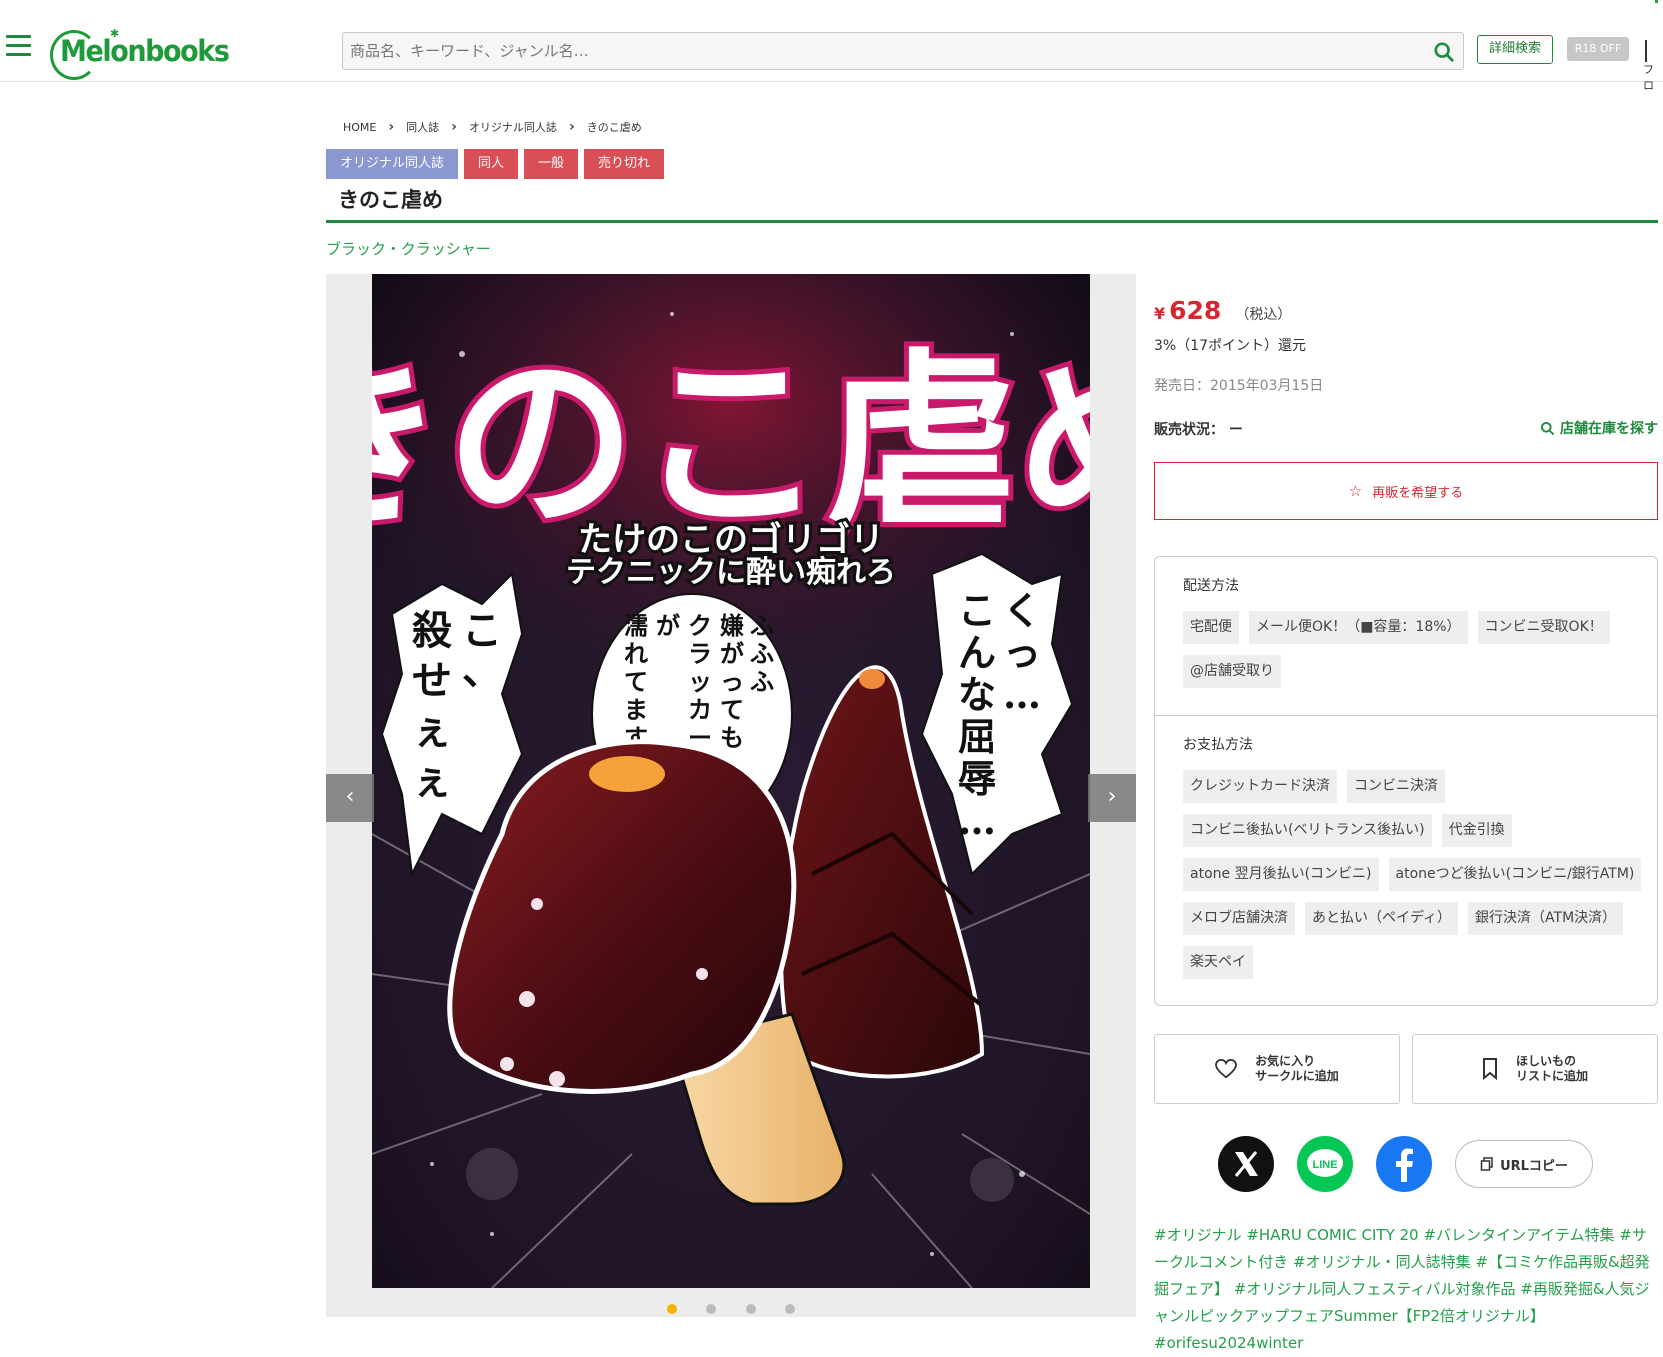 The image size is (1663, 1357). Describe the element at coordinates (1396, 786) in the screenshot. I see `payment-chip: コンビニ決済` at that location.